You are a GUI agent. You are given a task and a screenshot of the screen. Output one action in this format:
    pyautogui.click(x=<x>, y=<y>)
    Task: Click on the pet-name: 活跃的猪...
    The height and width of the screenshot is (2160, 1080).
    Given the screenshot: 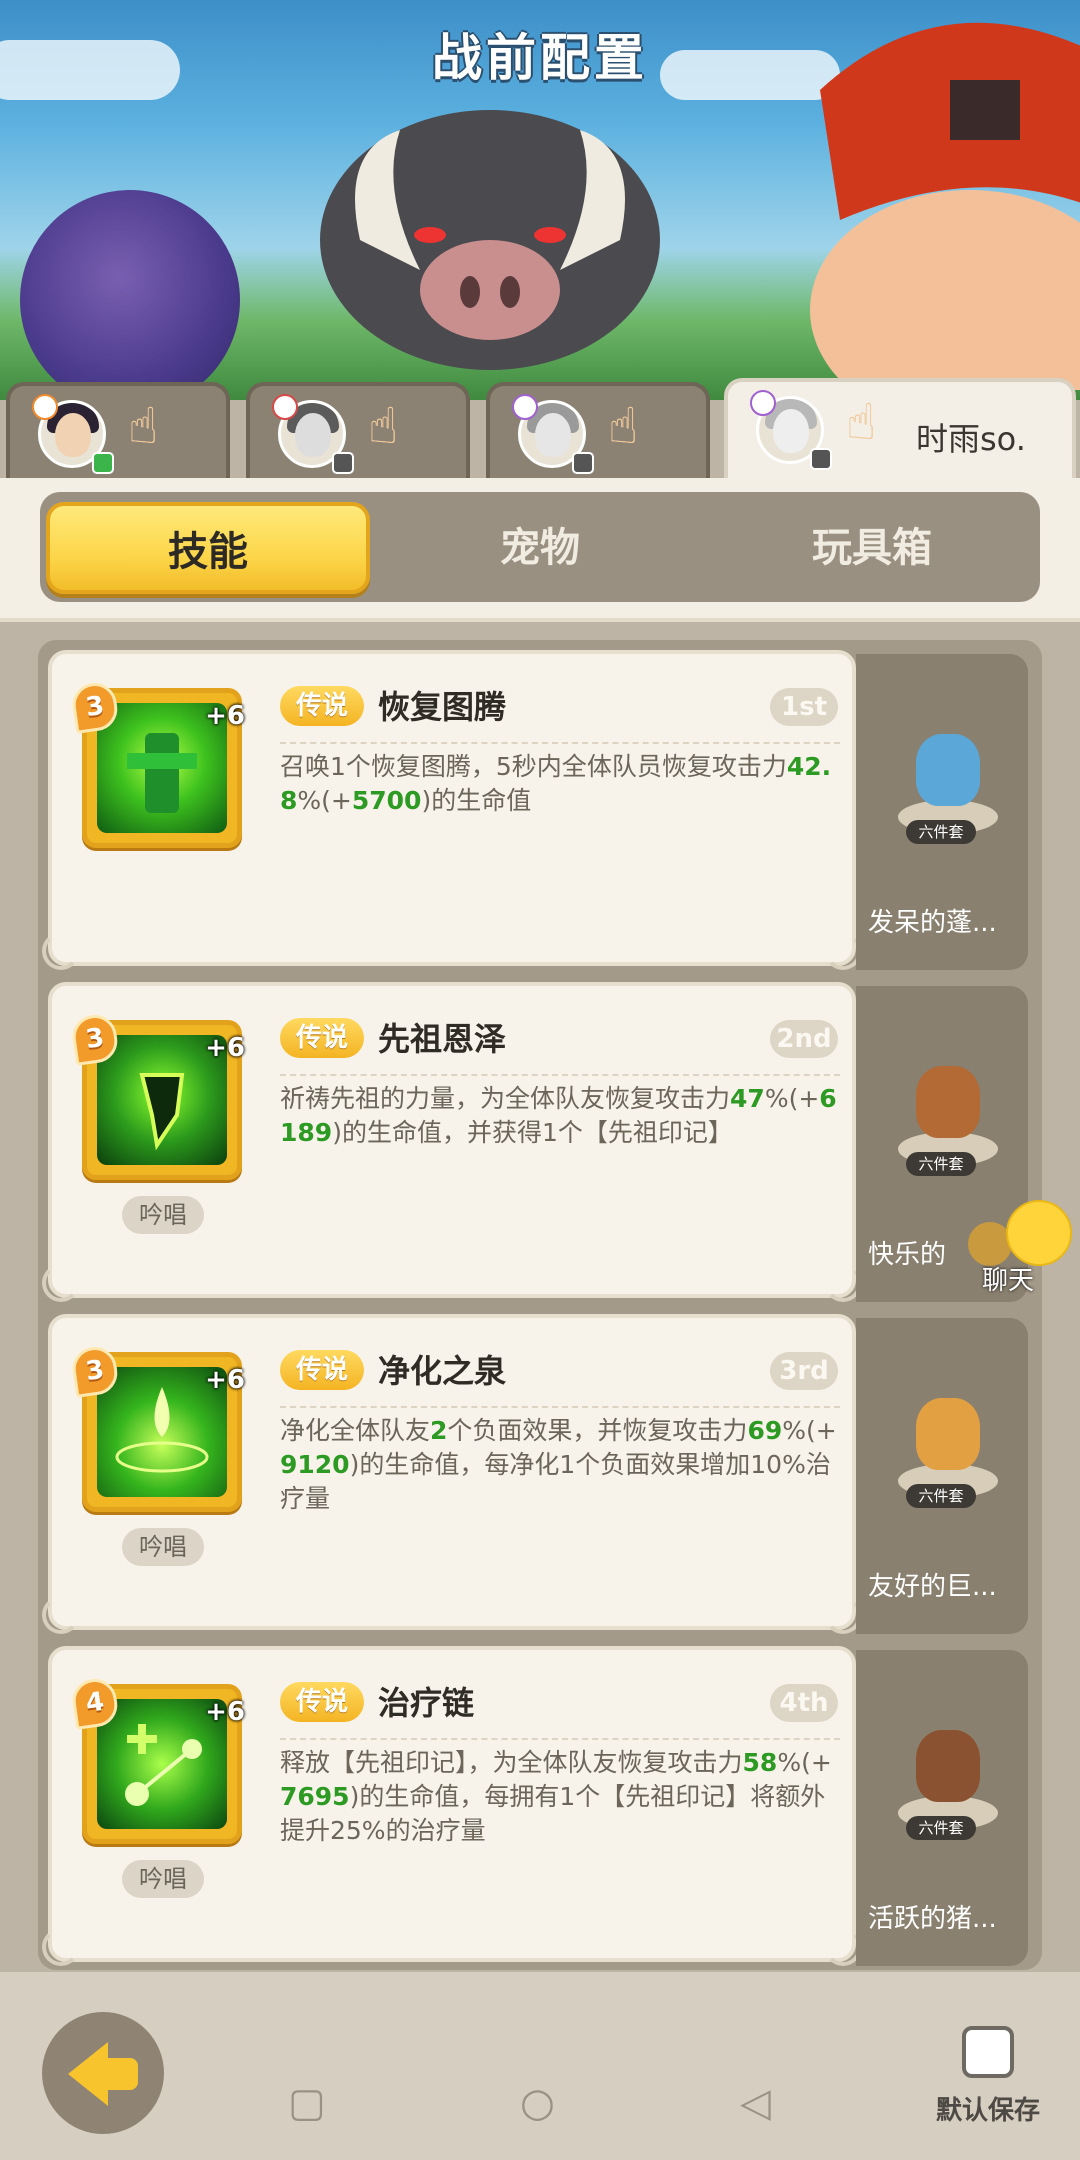 What is the action you would take?
    pyautogui.click(x=932, y=1919)
    